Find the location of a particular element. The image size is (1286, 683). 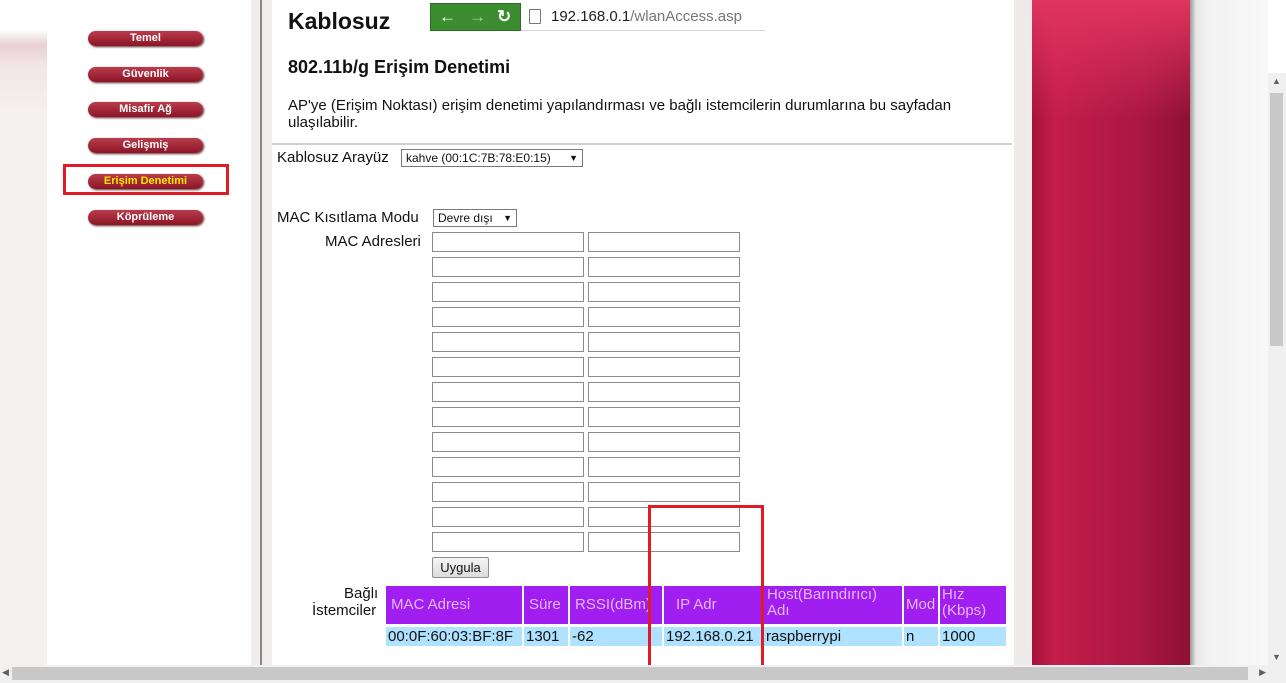

apply-button: Uygula is located at coordinates (460, 567).